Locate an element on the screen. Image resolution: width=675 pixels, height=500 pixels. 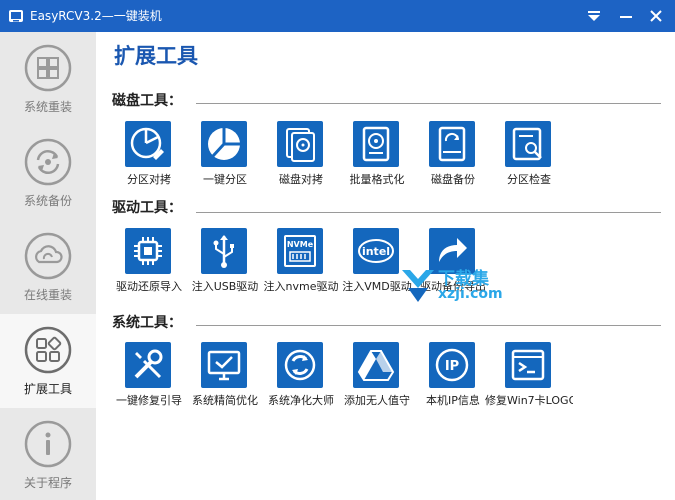
tool-inject-nvme-driver: NVMe 注入nvme驱动 is located at coordinates (301, 264).